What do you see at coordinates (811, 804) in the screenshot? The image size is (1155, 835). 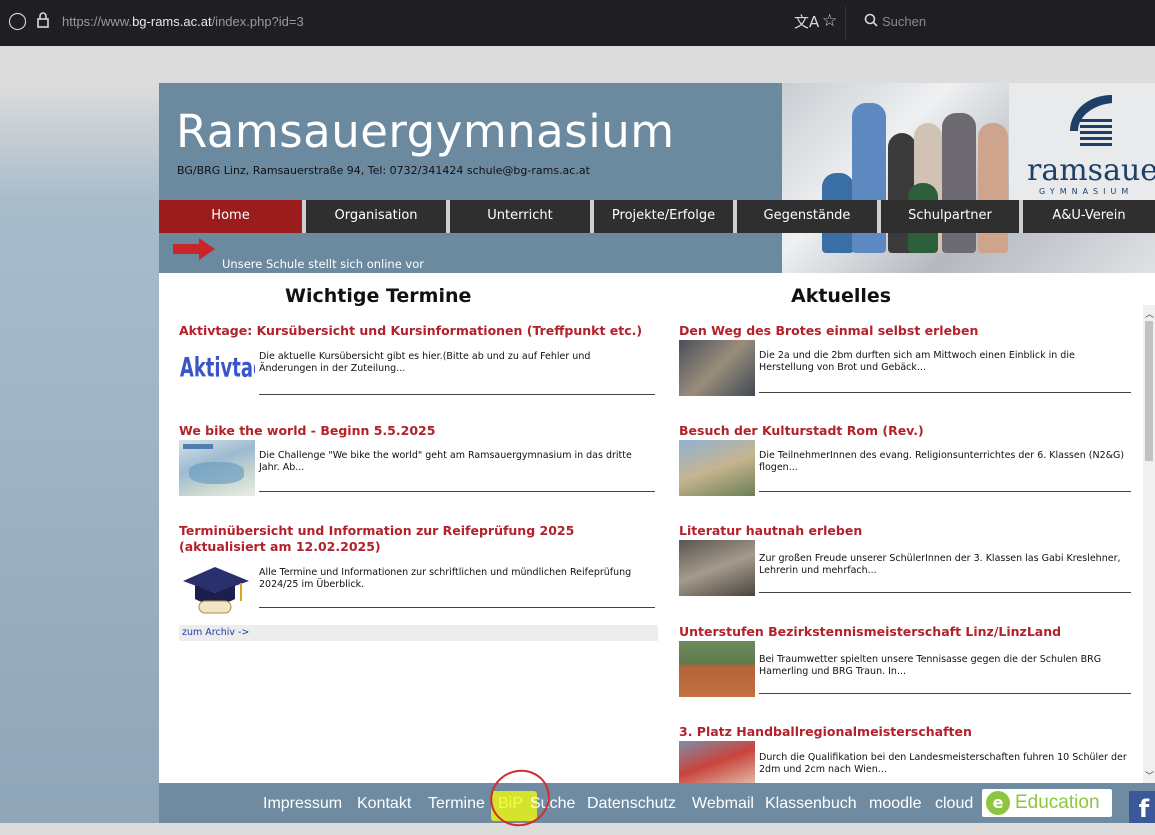 I see `footer-link-klassenbuch: Klassenbuch` at bounding box center [811, 804].